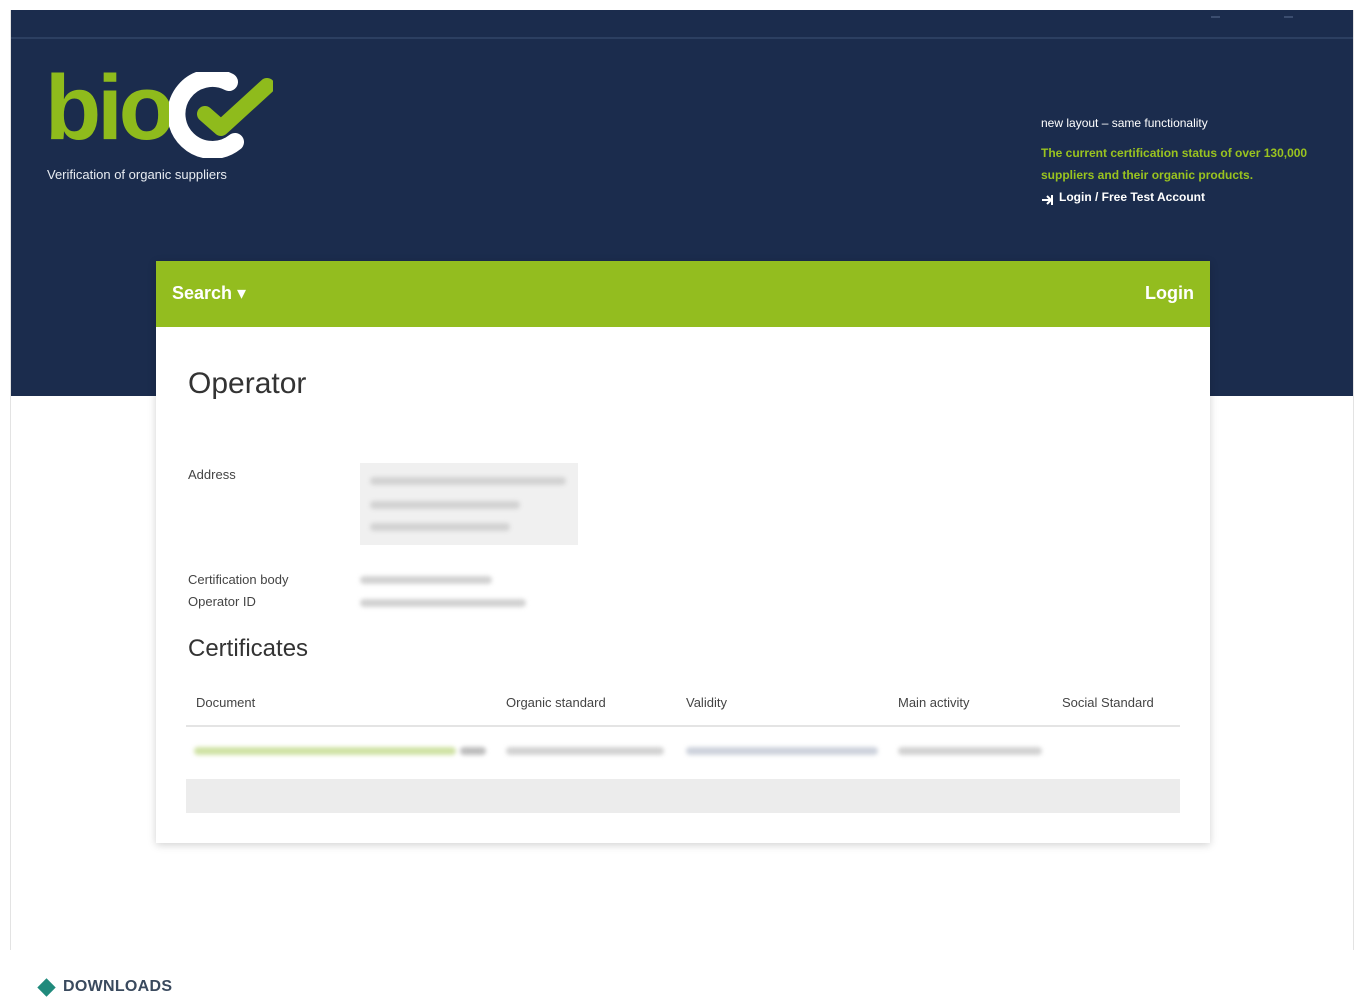  What do you see at coordinates (46, 987) in the screenshot?
I see `diamond-icon` at bounding box center [46, 987].